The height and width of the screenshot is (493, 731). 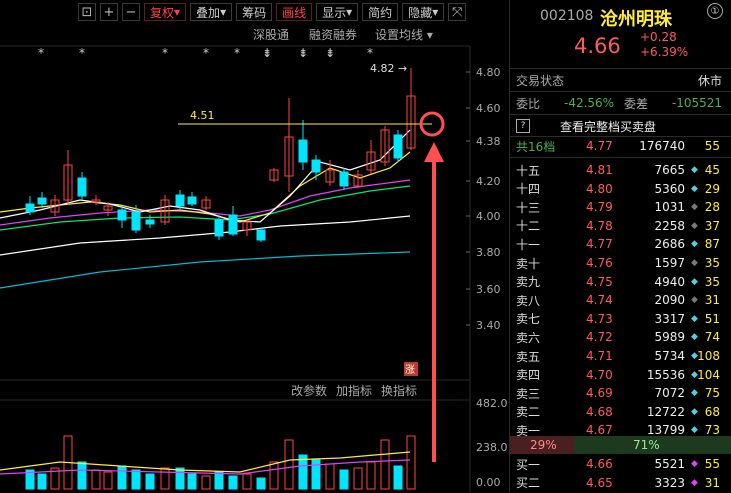 I want to click on total-levels-row: 共16档 4.77 176740 55, so click(x=620, y=146).